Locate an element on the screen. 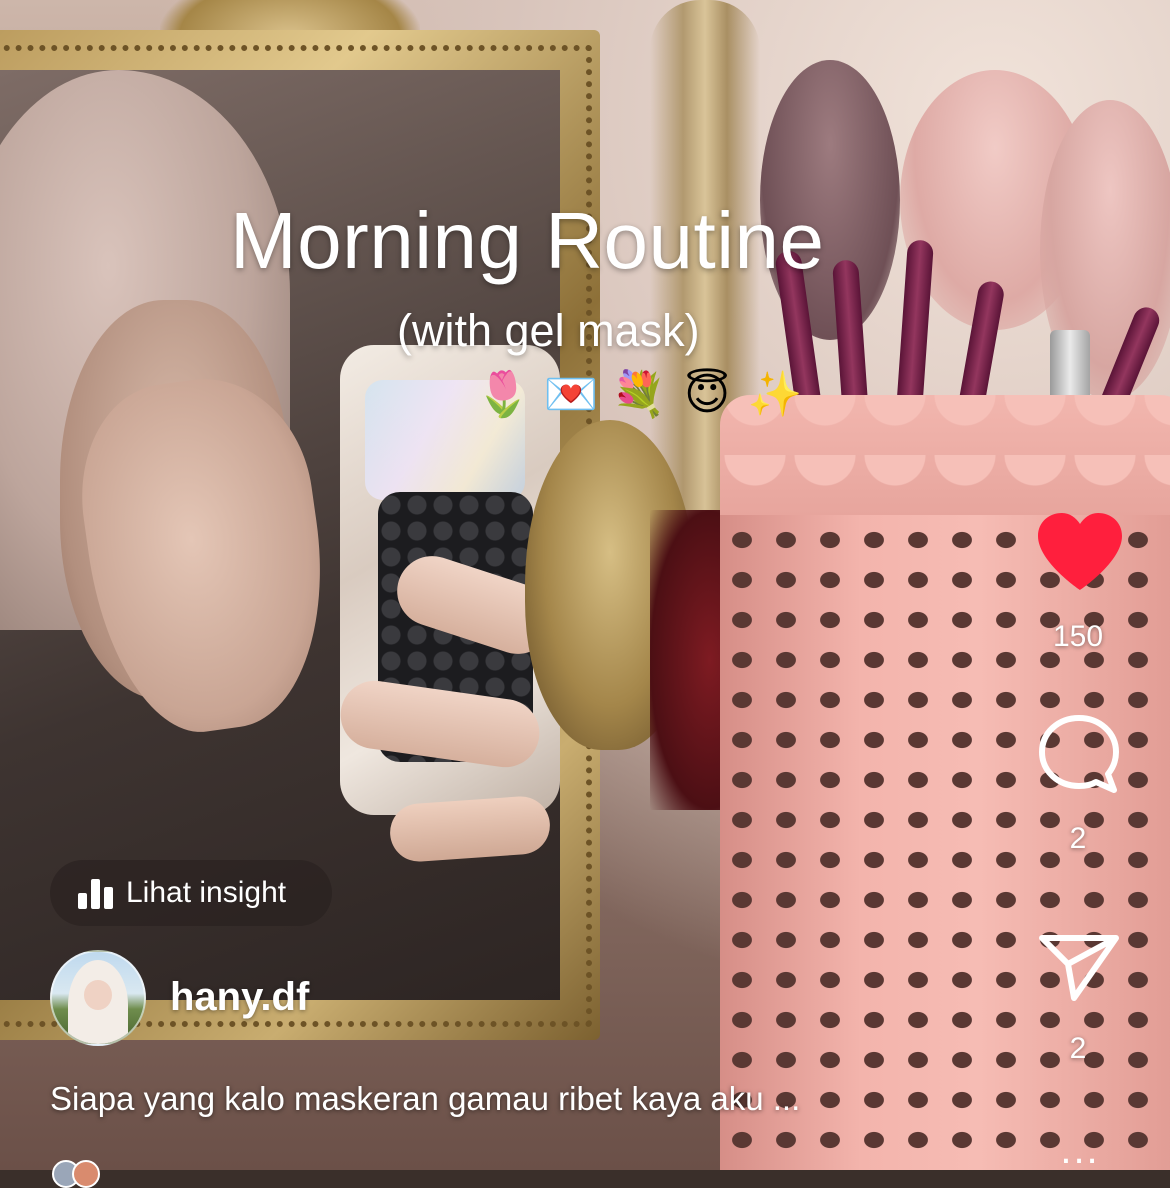 Image resolution: width=1170 pixels, height=1188 pixels. liker-avatar is located at coordinates (86, 1174).